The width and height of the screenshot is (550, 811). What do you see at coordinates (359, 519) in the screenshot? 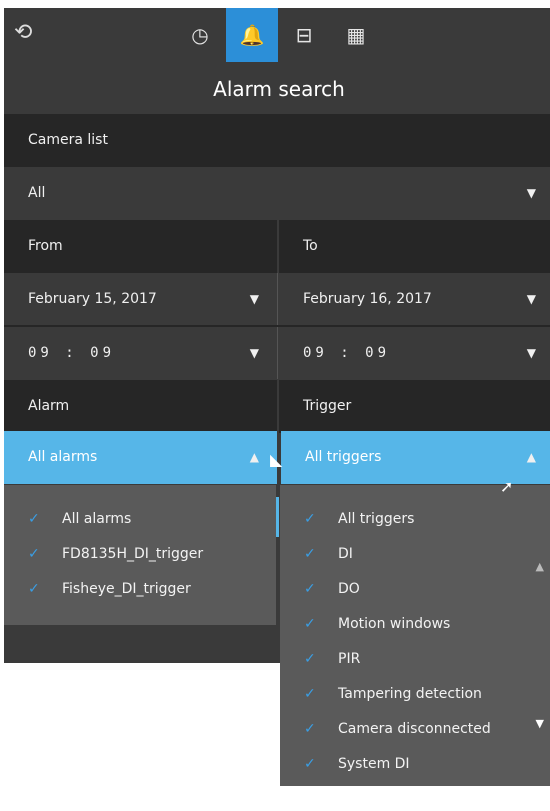
I see `trigger-option: ✓ All triggers` at bounding box center [359, 519].